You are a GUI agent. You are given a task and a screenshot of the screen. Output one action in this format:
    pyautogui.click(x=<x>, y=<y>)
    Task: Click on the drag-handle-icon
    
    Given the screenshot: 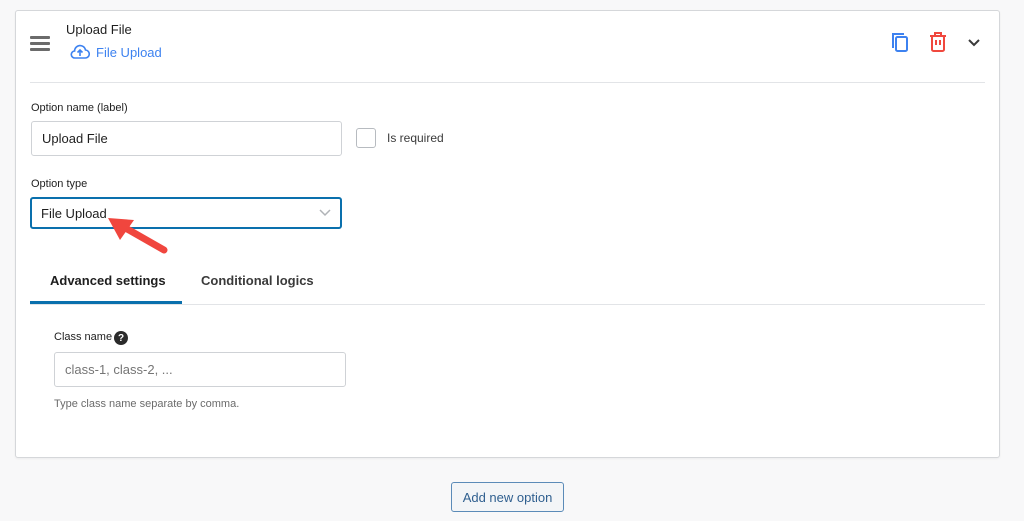 What is the action you would take?
    pyautogui.click(x=40, y=43)
    